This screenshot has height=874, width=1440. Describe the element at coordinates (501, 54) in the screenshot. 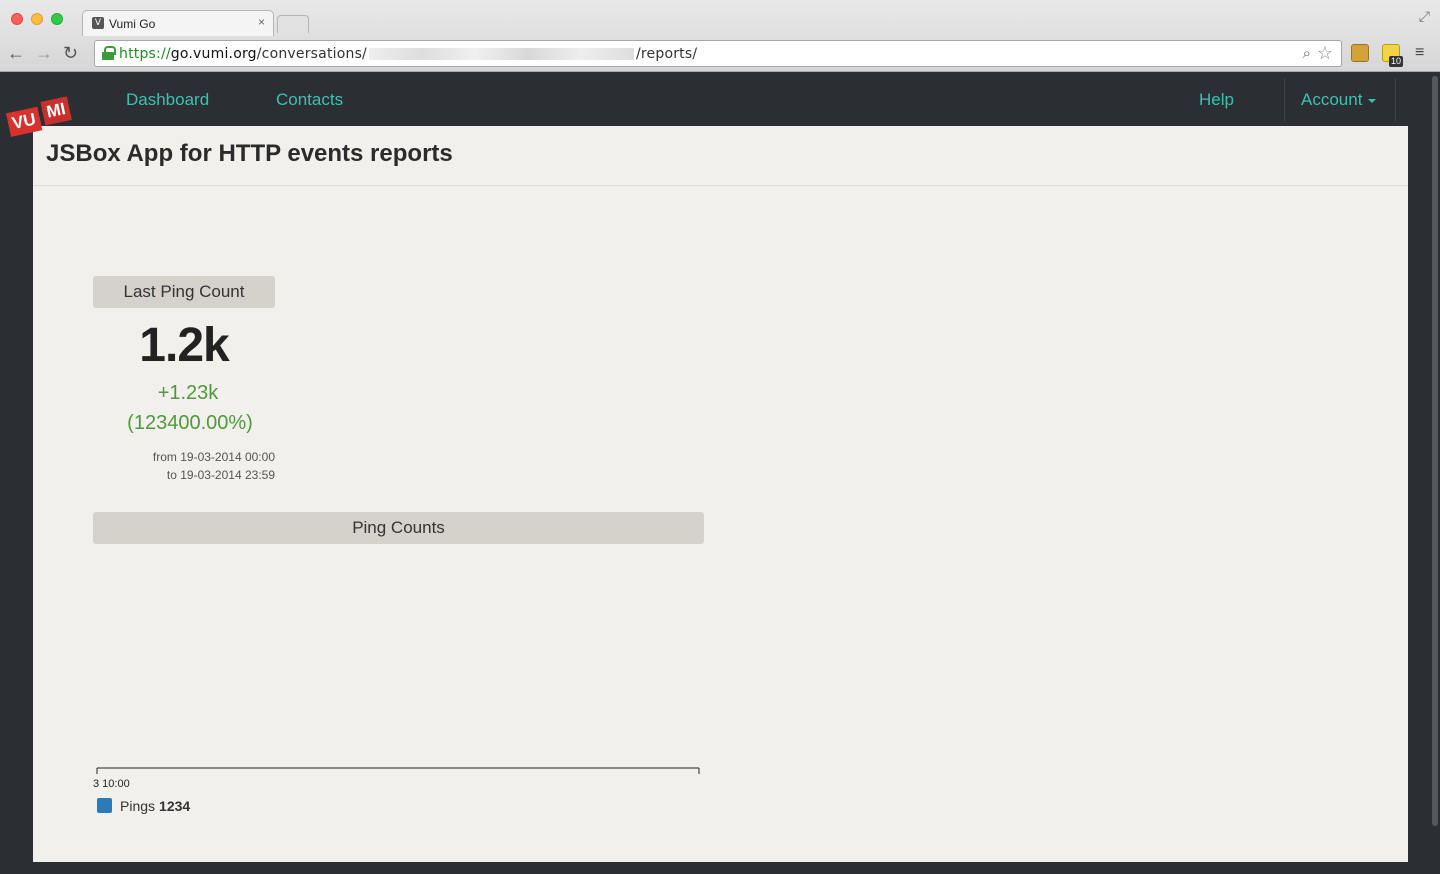

I see `url-redacted` at that location.